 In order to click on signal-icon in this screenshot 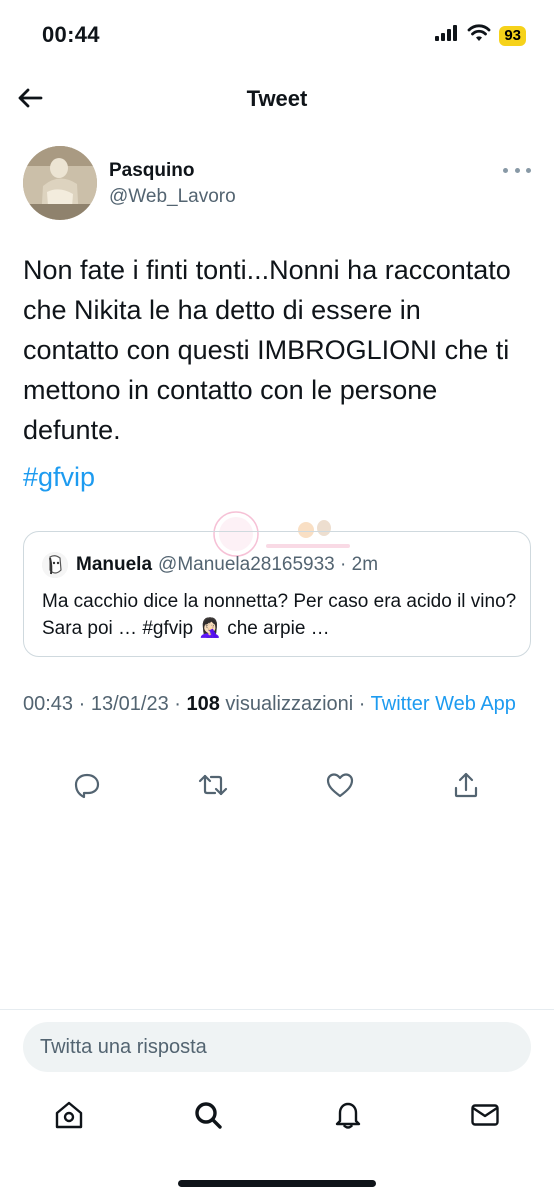, I will do `click(447, 35)`.